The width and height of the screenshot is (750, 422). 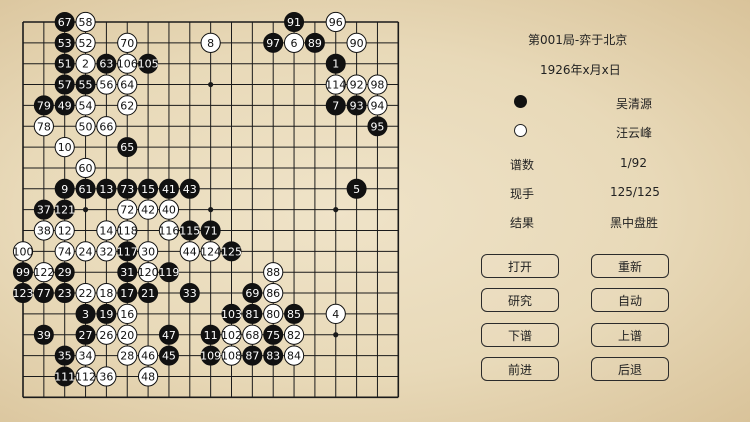 What do you see at coordinates (273, 313) in the screenshot?
I see `white-stone: 80` at bounding box center [273, 313].